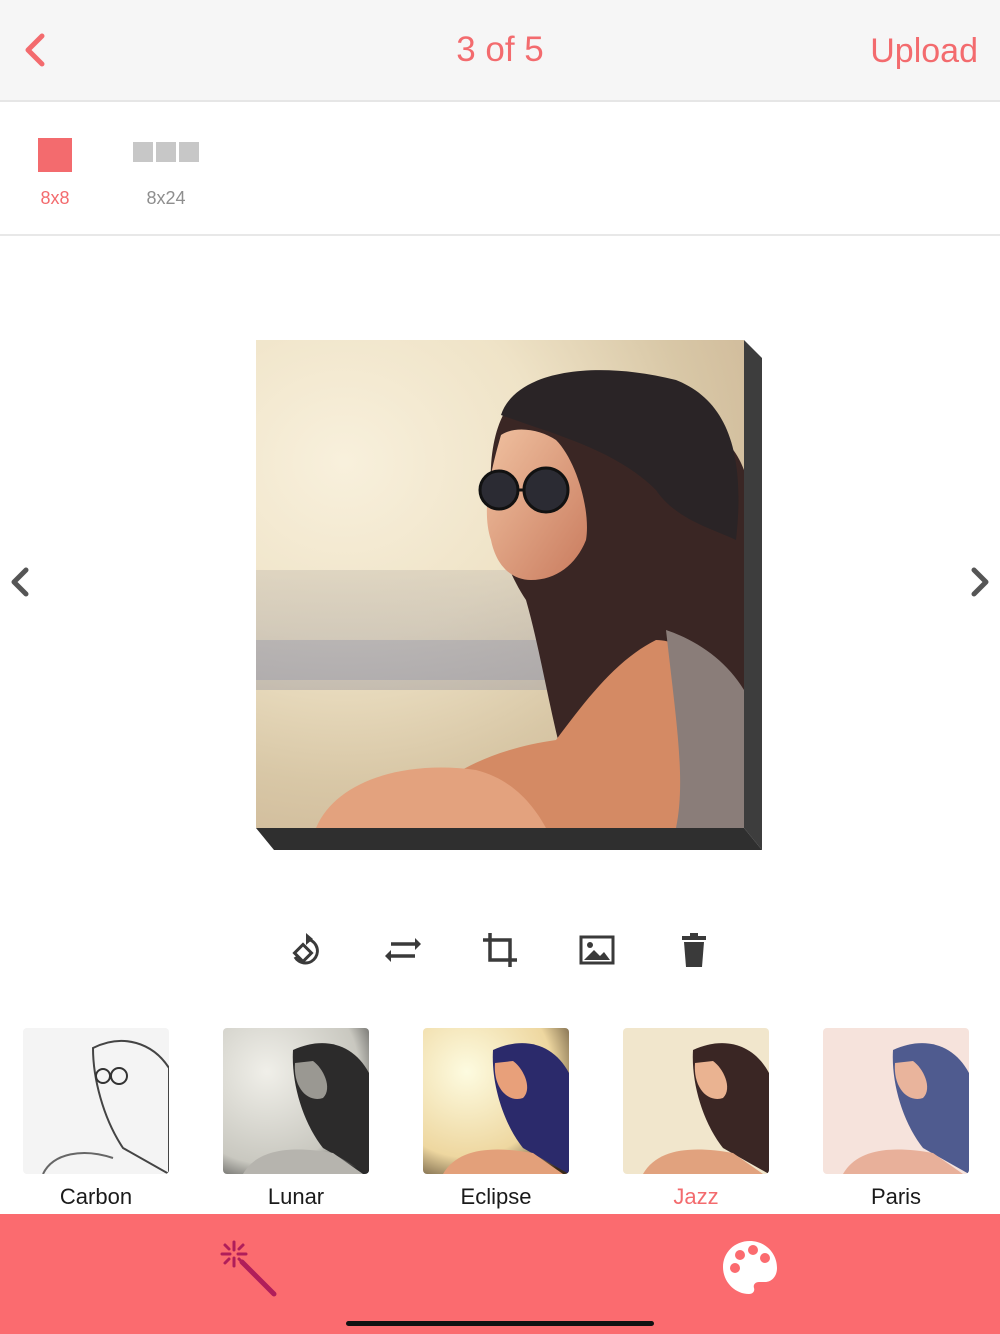 This screenshot has width=1000, height=1334. Describe the element at coordinates (696, 1196) in the screenshot. I see `filter-name: Jazz` at that location.